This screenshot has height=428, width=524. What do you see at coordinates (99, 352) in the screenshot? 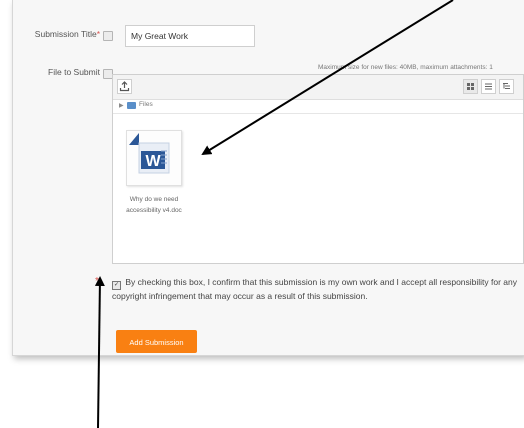
I see `annotation-arrow-checkbox` at bounding box center [99, 352].